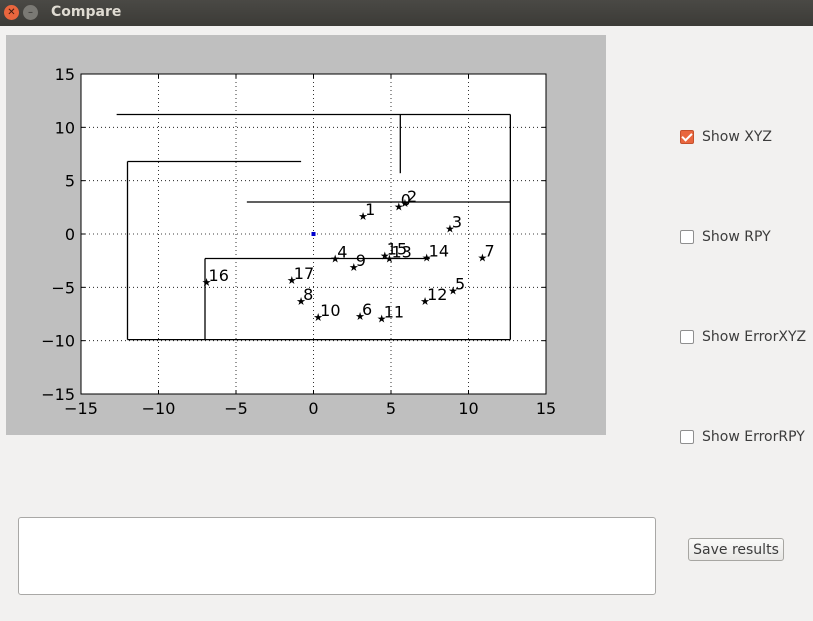  What do you see at coordinates (546, 408) in the screenshot?
I see `x-tick-label: 15` at bounding box center [546, 408].